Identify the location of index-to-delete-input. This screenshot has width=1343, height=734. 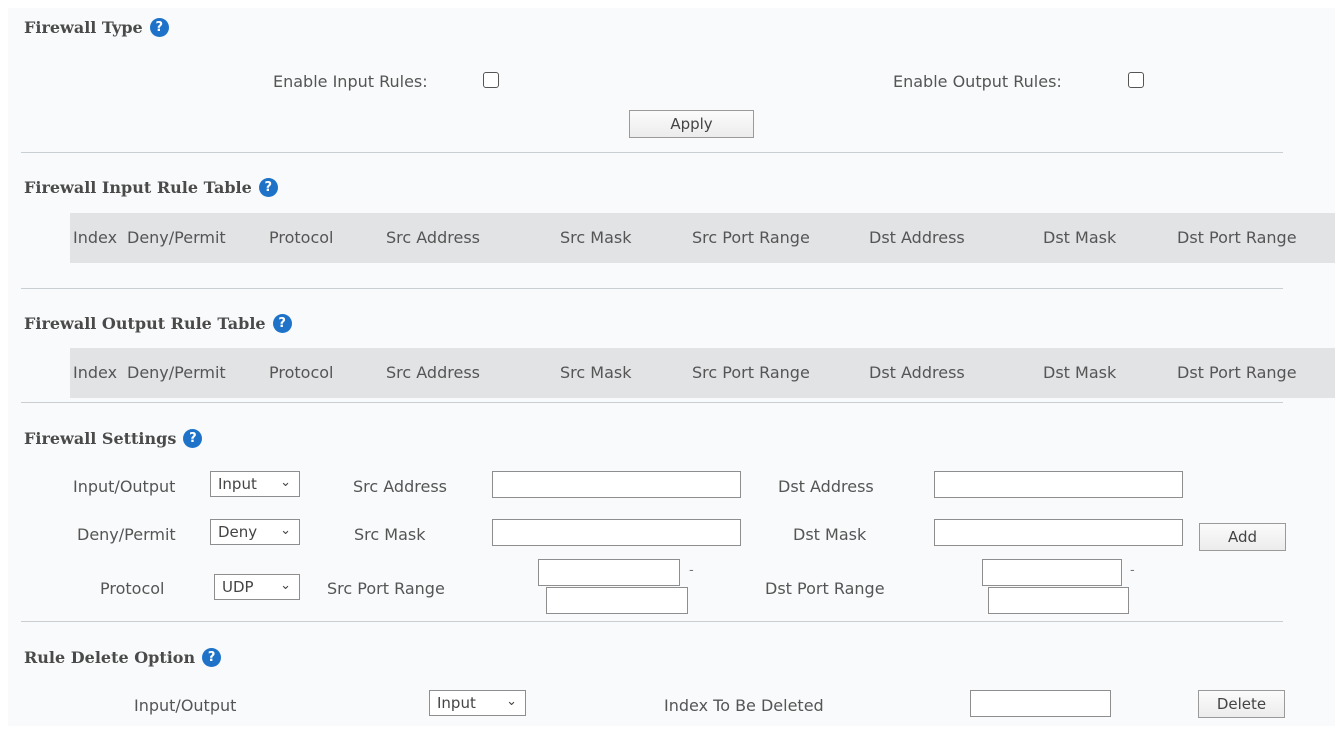
(1040, 703).